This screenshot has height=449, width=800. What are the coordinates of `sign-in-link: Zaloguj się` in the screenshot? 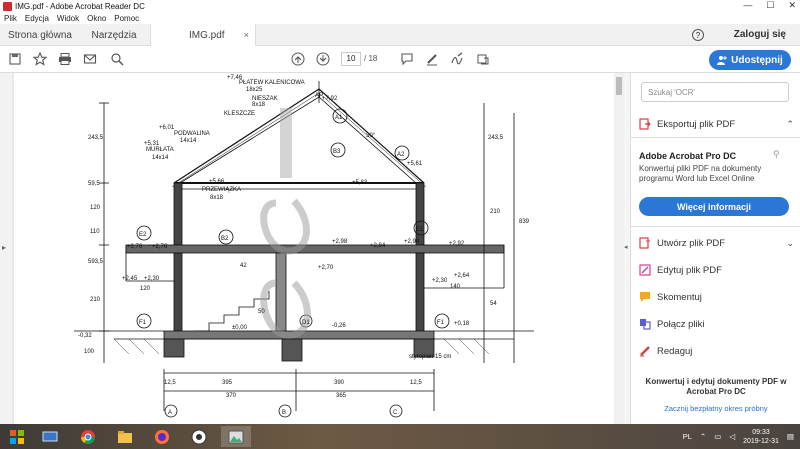 It's located at (760, 34).